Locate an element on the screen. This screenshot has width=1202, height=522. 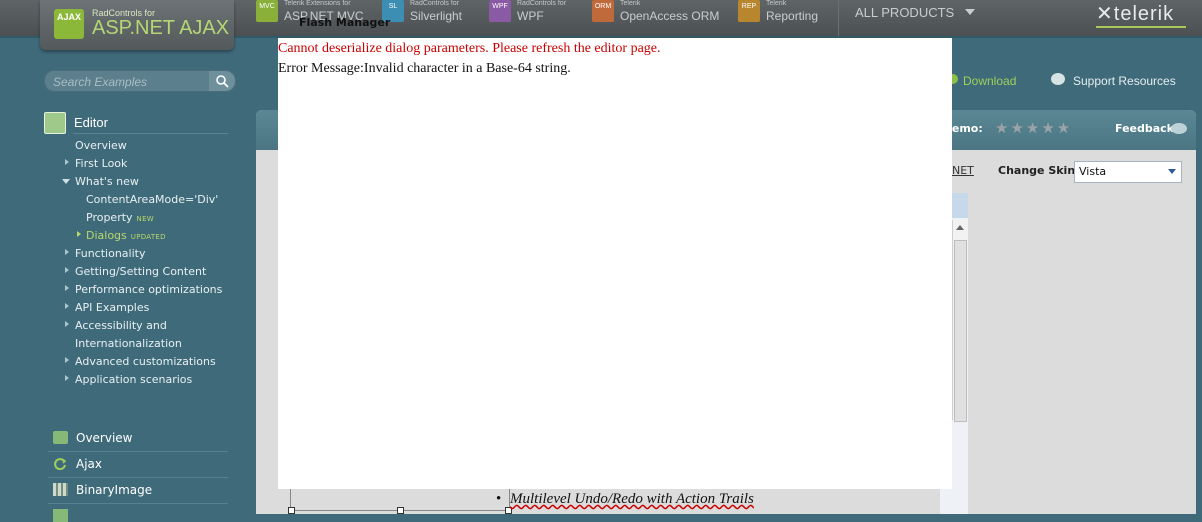
calendar-icon is located at coordinates (60, 515).